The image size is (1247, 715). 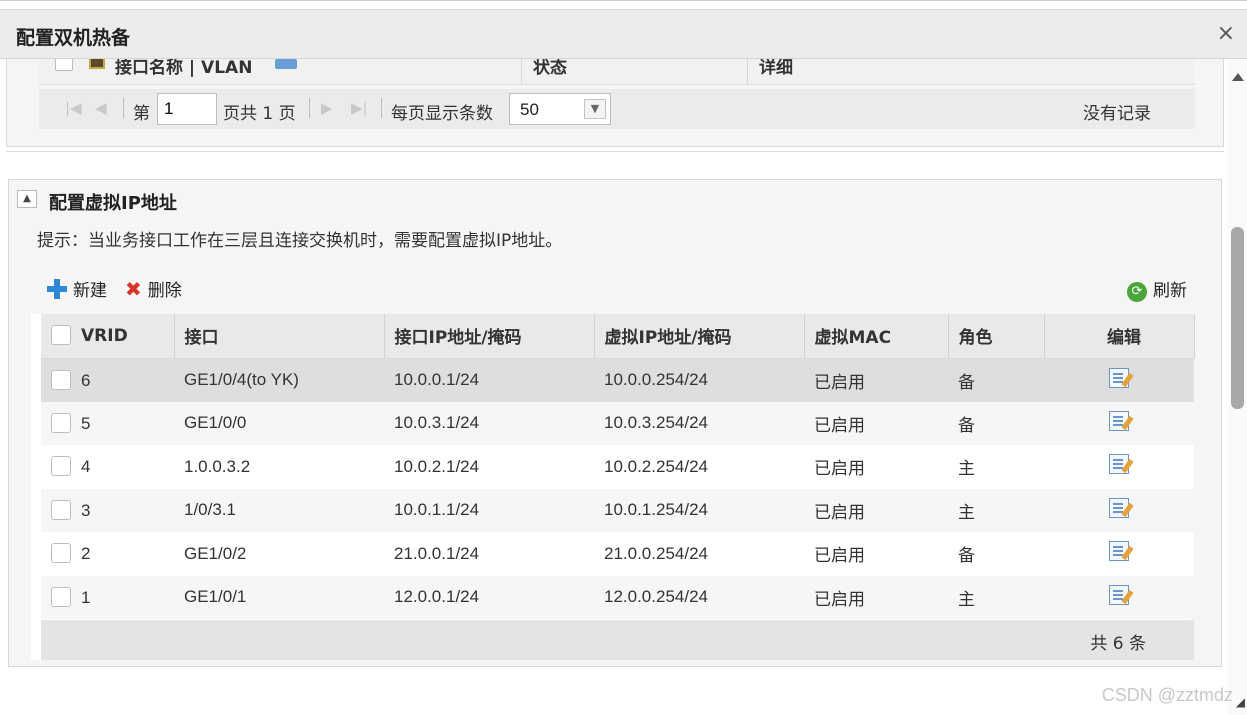 I want to click on cell-value: 21.0.0.254/24, so click(x=656, y=553).